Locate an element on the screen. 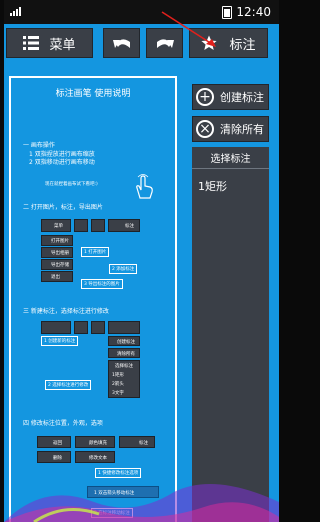  guide-section4-heading: 四 修改标注位置，外观，选项 is located at coordinates (63, 423).